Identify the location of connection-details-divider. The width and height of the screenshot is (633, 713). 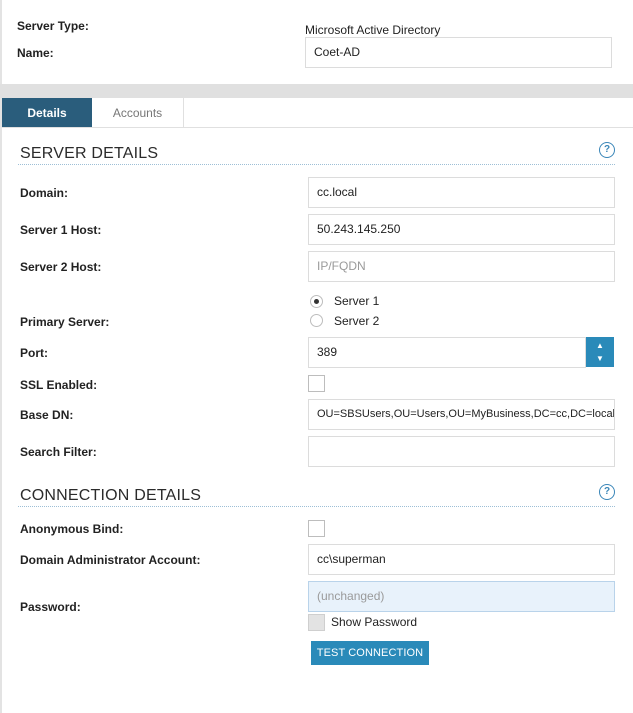
(316, 506).